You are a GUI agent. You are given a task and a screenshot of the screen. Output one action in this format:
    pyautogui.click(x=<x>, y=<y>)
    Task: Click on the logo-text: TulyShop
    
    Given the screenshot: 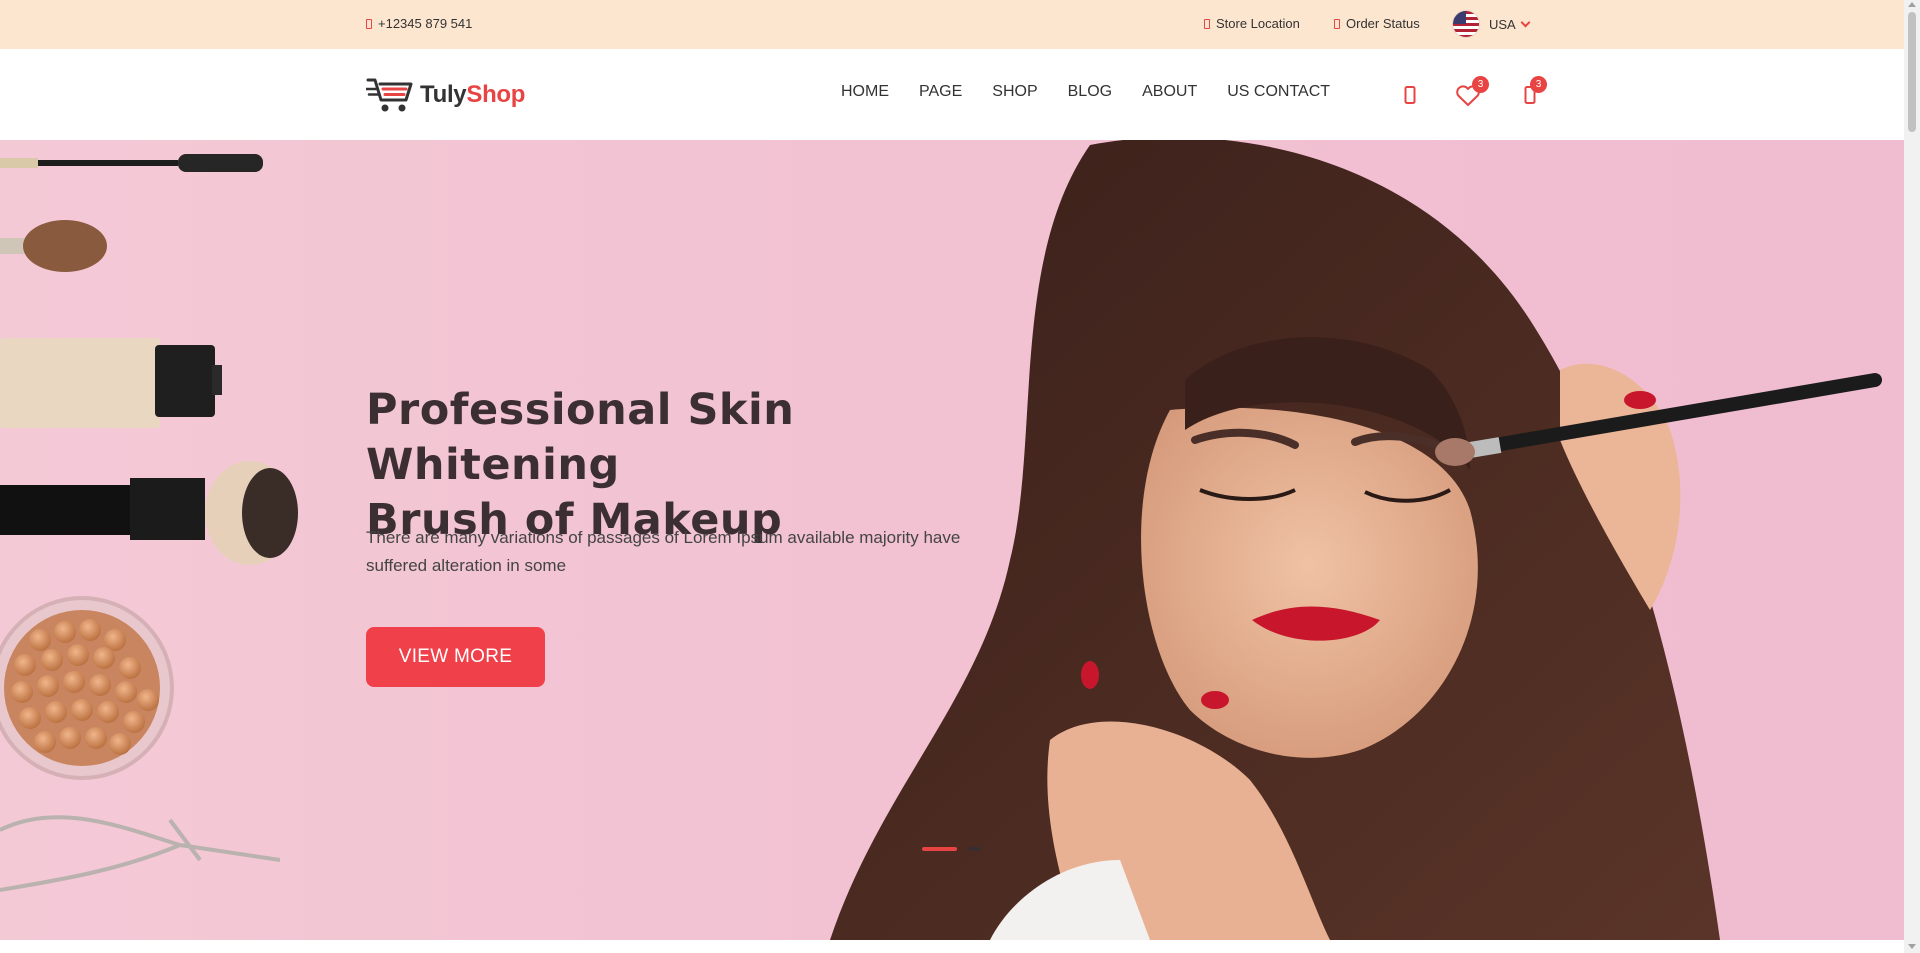 What is the action you would take?
    pyautogui.click(x=472, y=95)
    